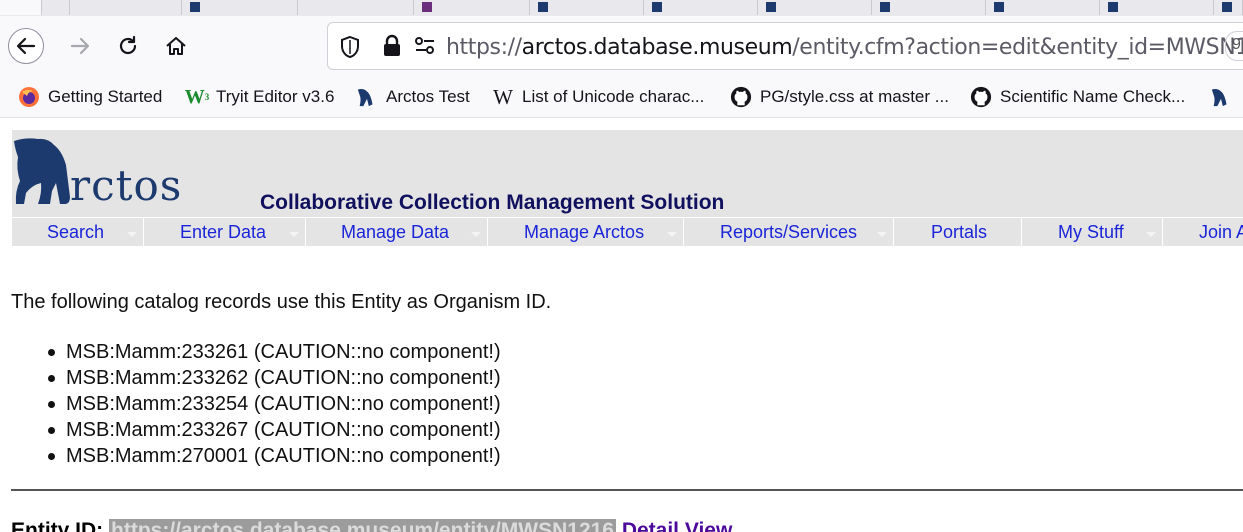 The image size is (1243, 532). I want to click on back-button, so click(26, 46).